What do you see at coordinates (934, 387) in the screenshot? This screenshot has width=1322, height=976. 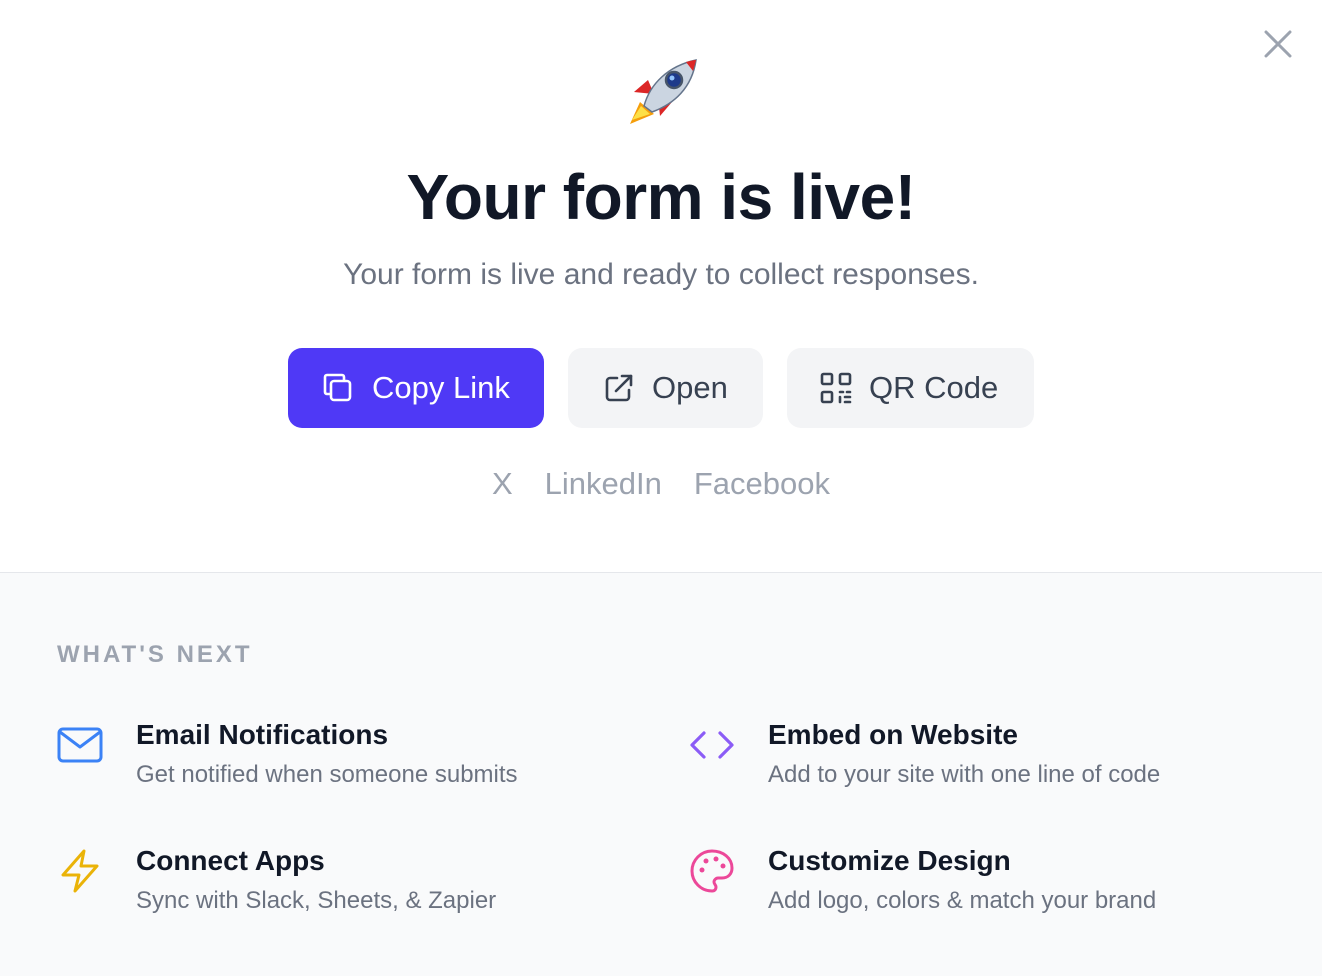 I see `qr-code-label: QR Code` at bounding box center [934, 387].